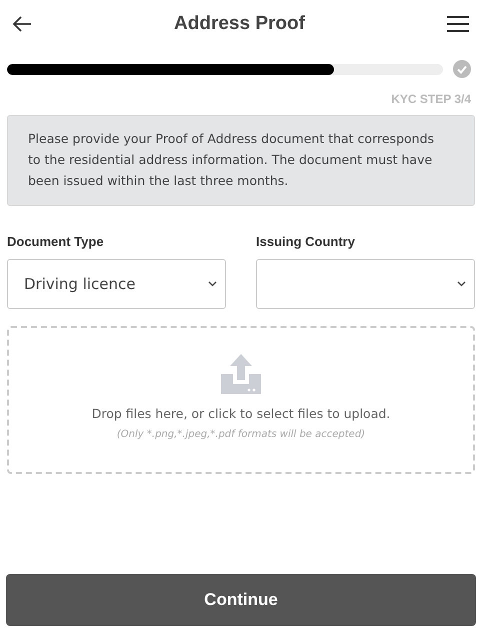 The width and height of the screenshot is (483, 636). I want to click on field-label: Document Type, so click(56, 241).